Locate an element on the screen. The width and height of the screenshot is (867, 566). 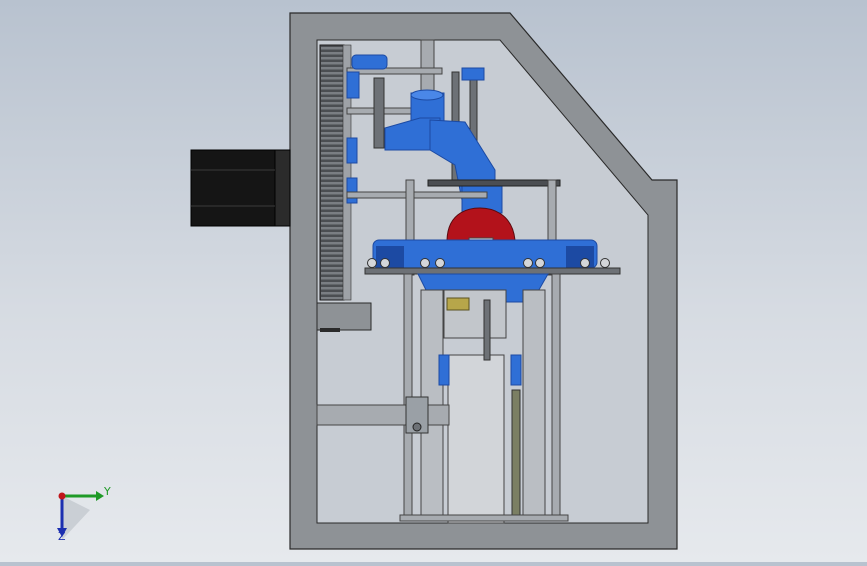
coordinate-triad: Y Z is located at coordinates (84, 514).